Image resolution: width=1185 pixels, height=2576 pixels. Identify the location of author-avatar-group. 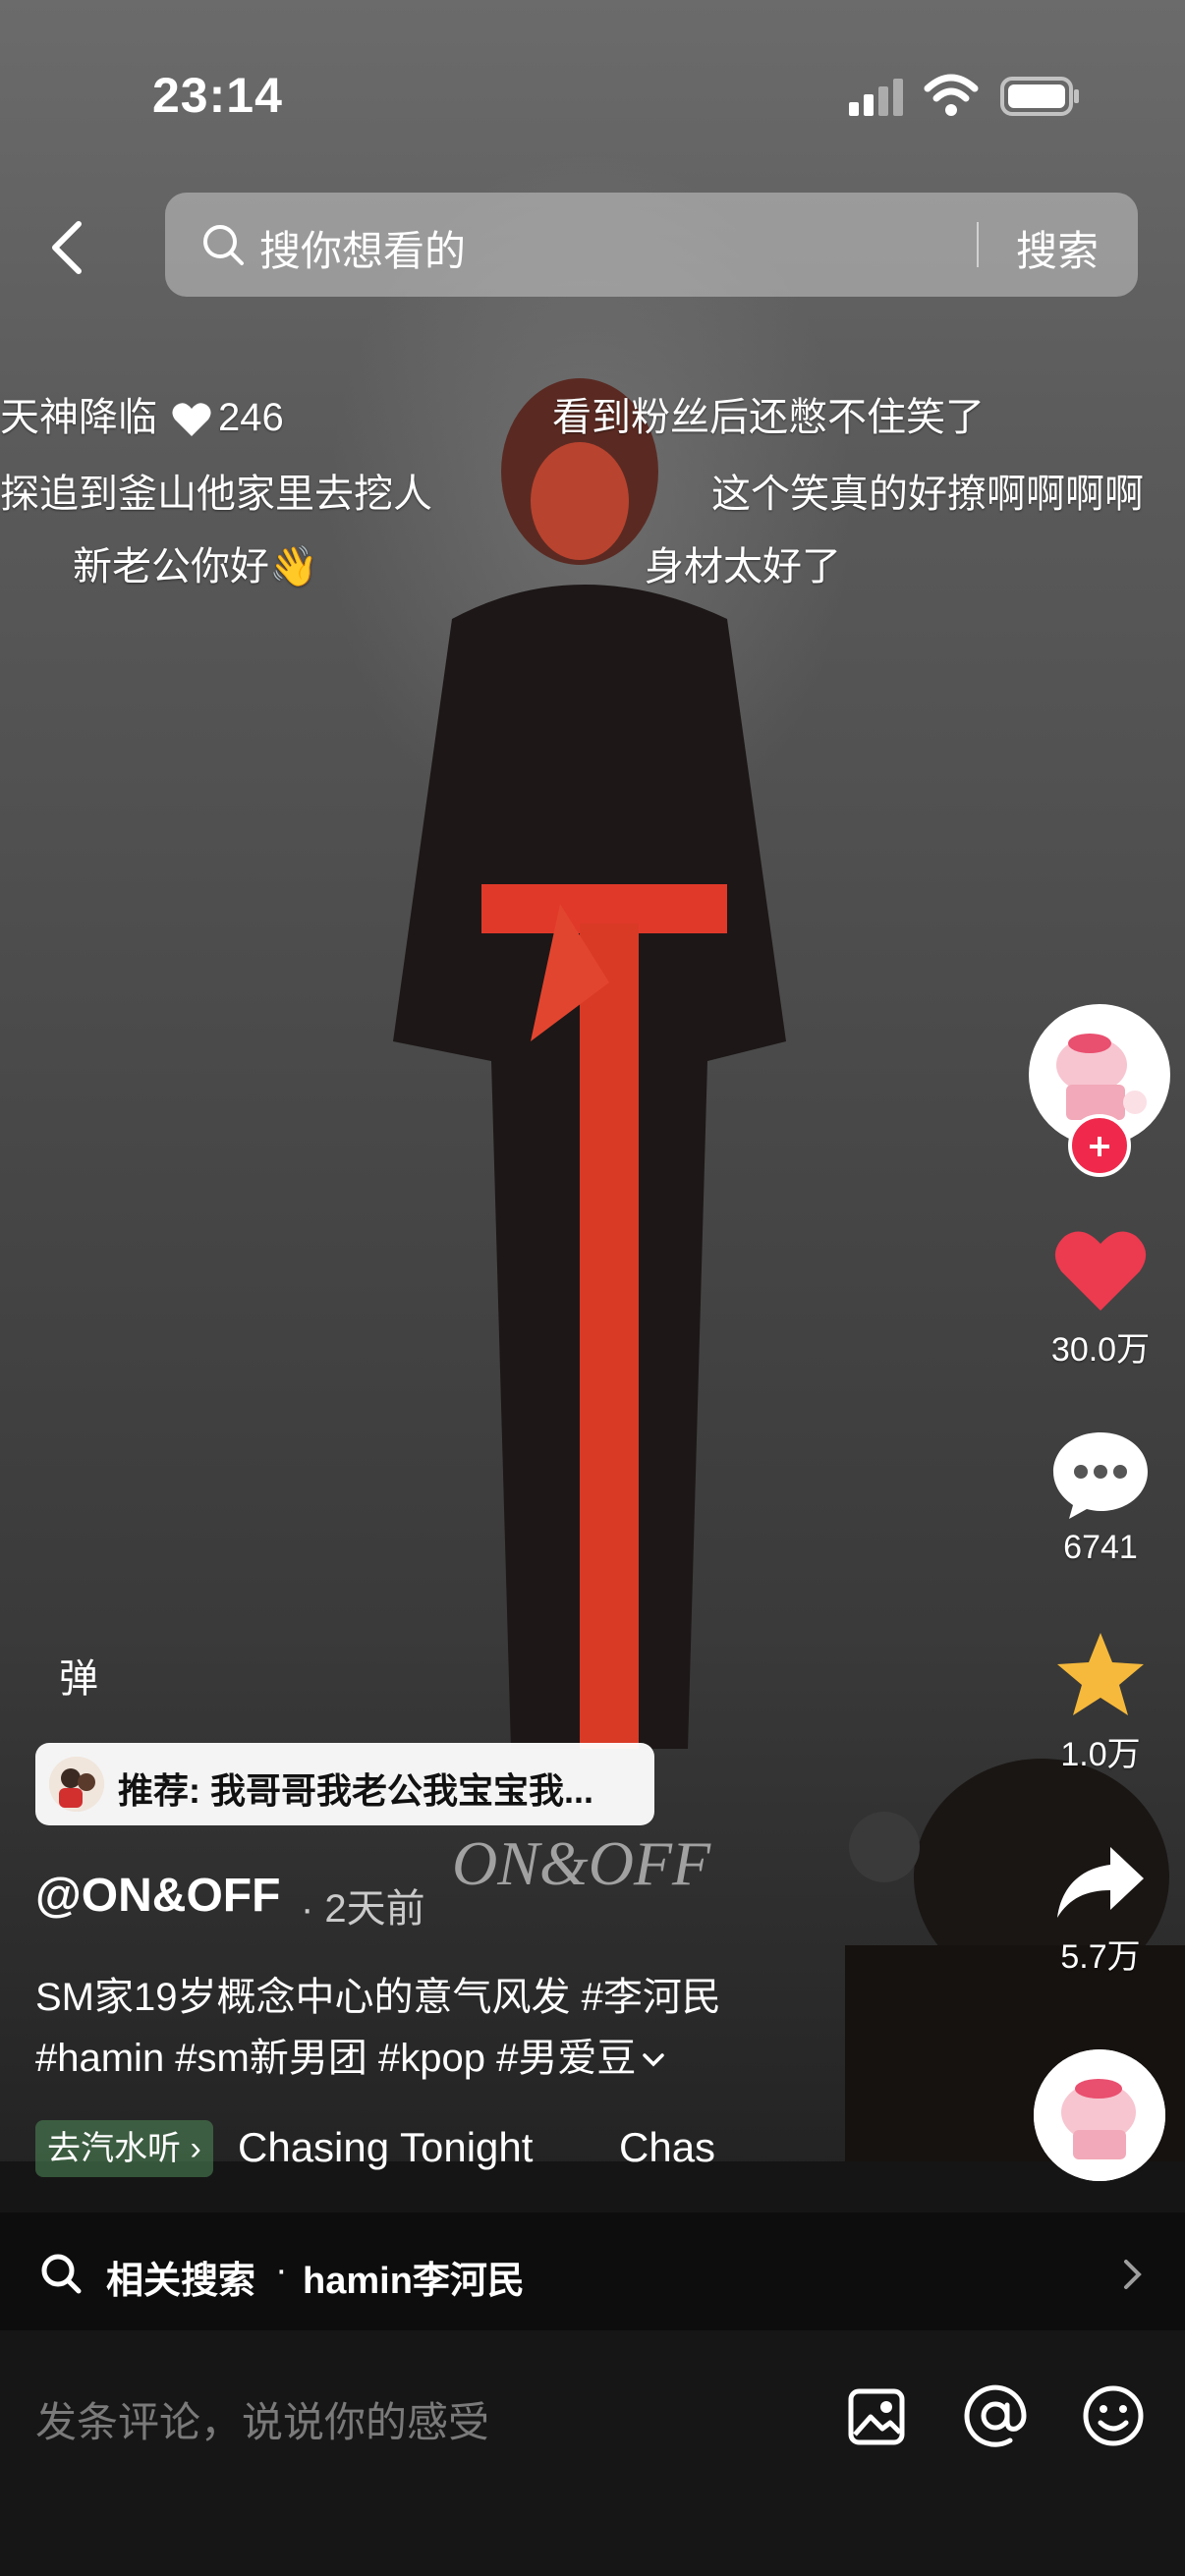
(1100, 1090).